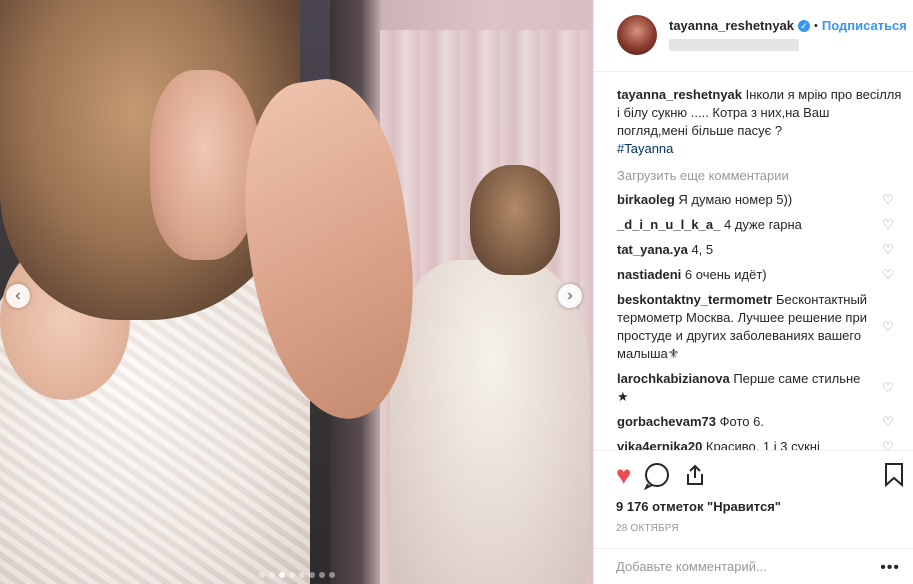 Image resolution: width=913 pixels, height=584 pixels. Describe the element at coordinates (759, 175) in the screenshot. I see `load-more-comments-button: Загрузить еще комментарии` at that location.